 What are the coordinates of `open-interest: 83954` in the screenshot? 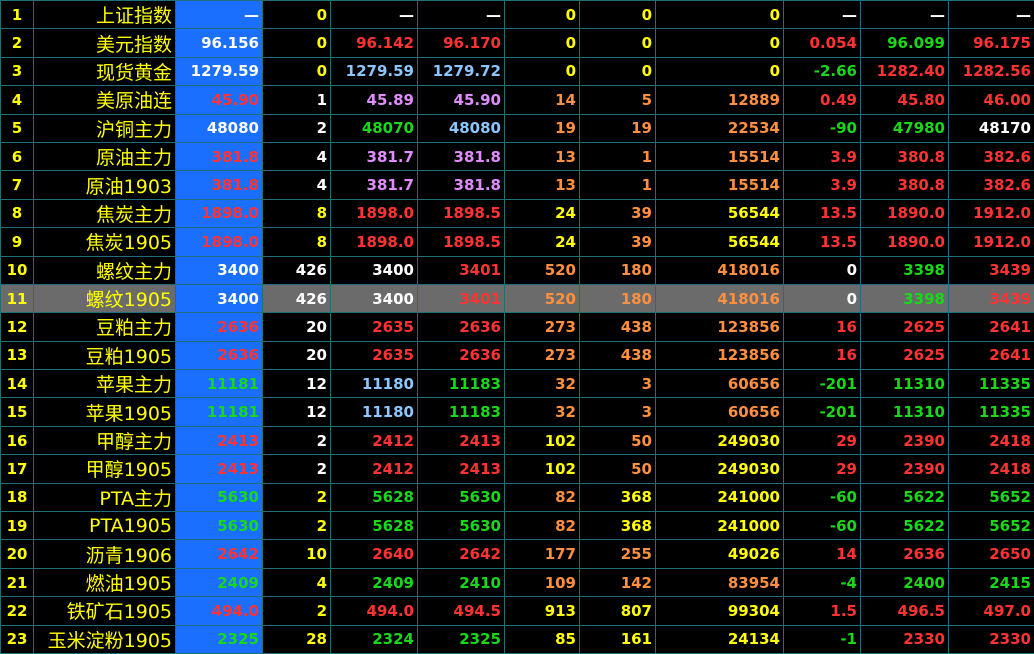 It's located at (720, 582).